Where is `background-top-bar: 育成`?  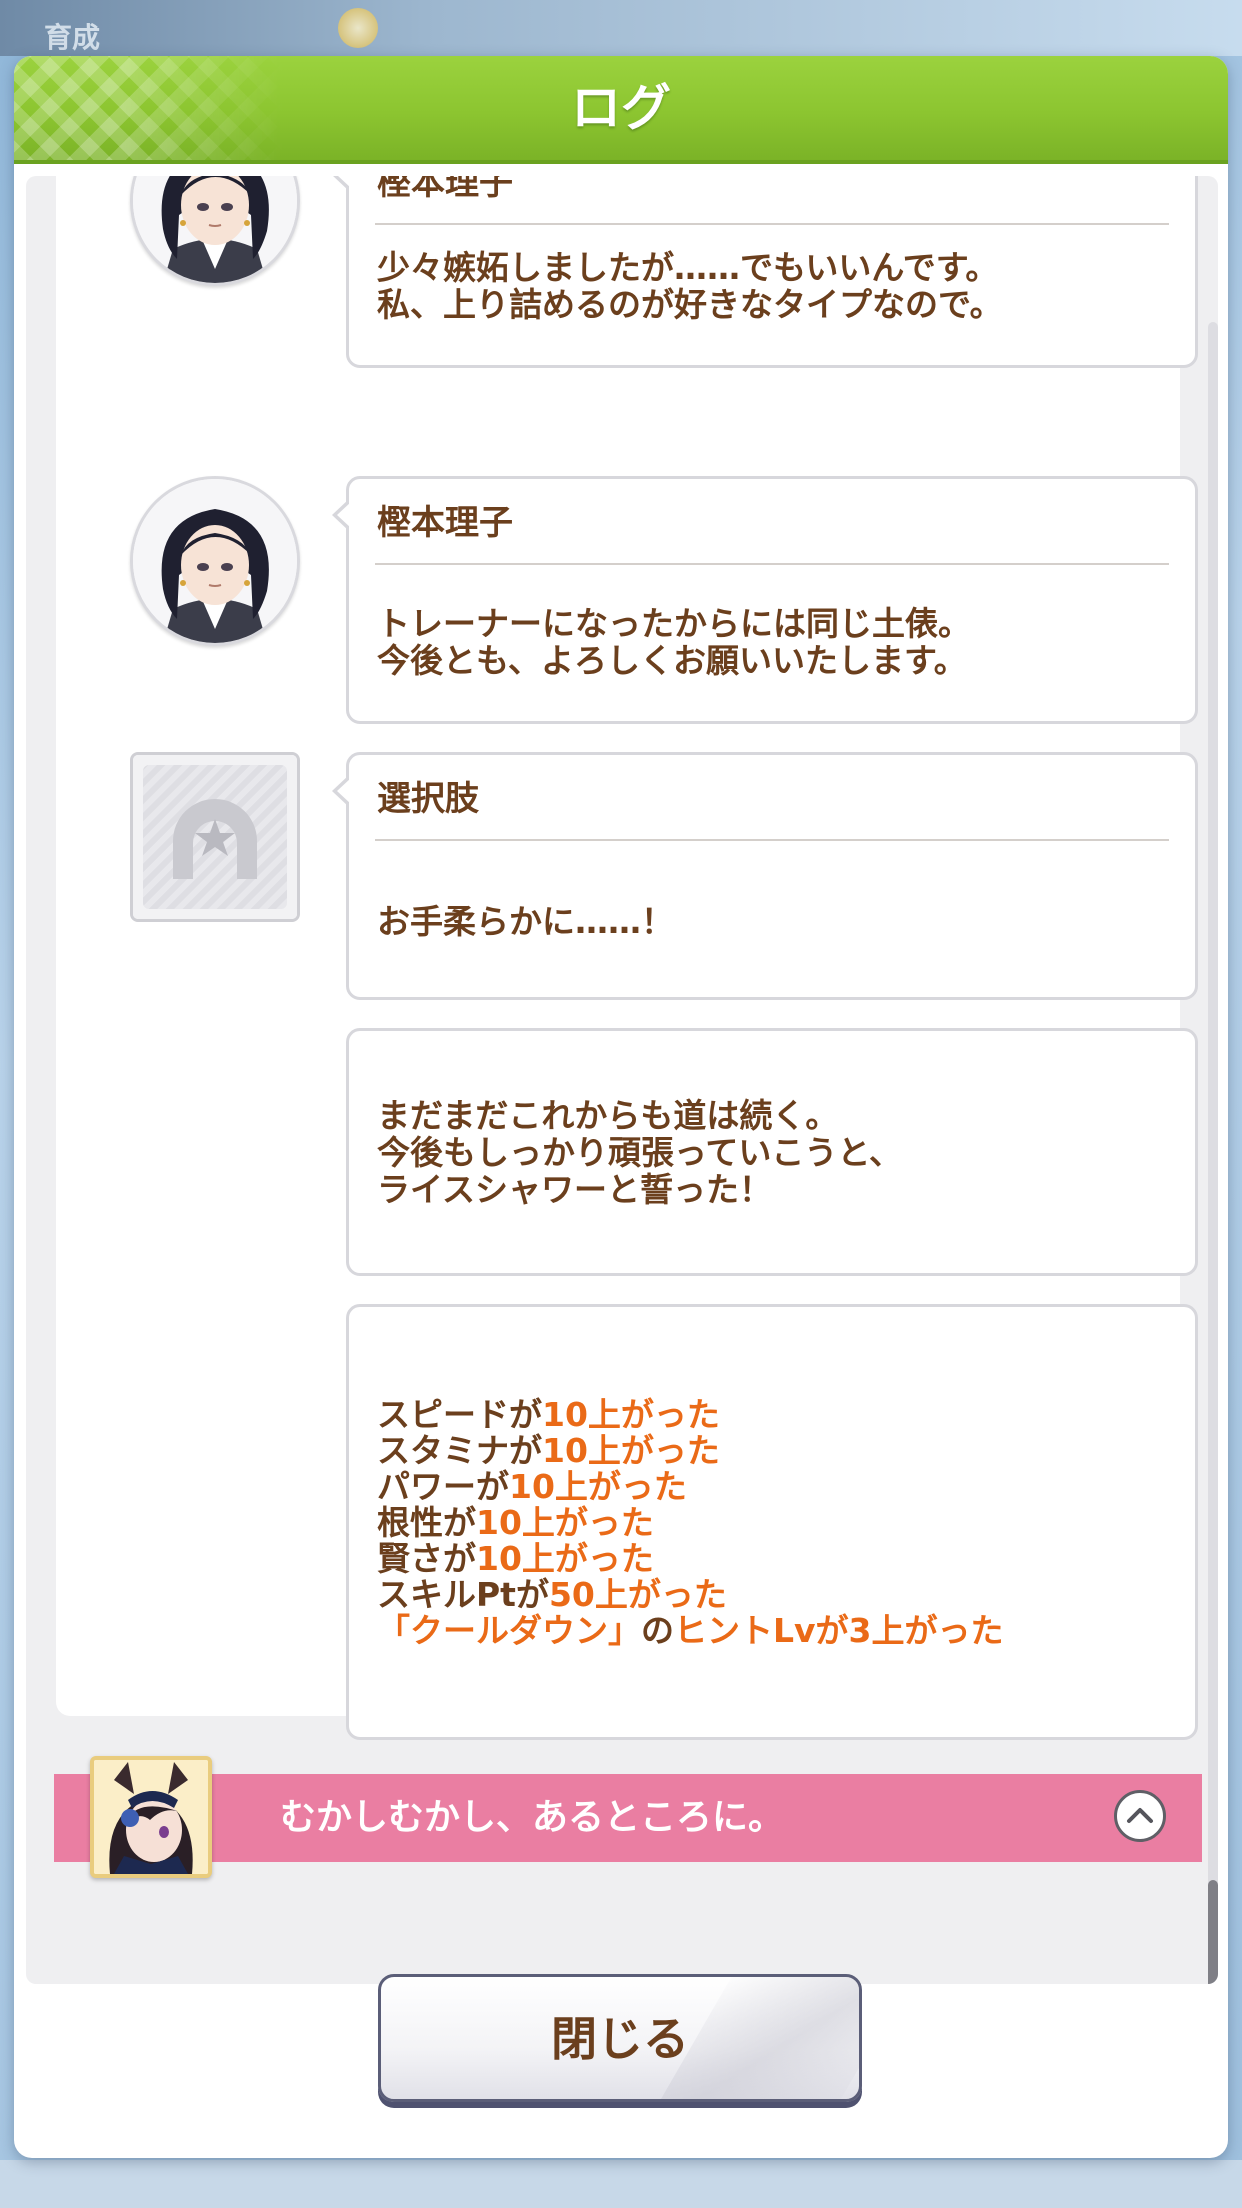 background-top-bar: 育成 is located at coordinates (621, 28).